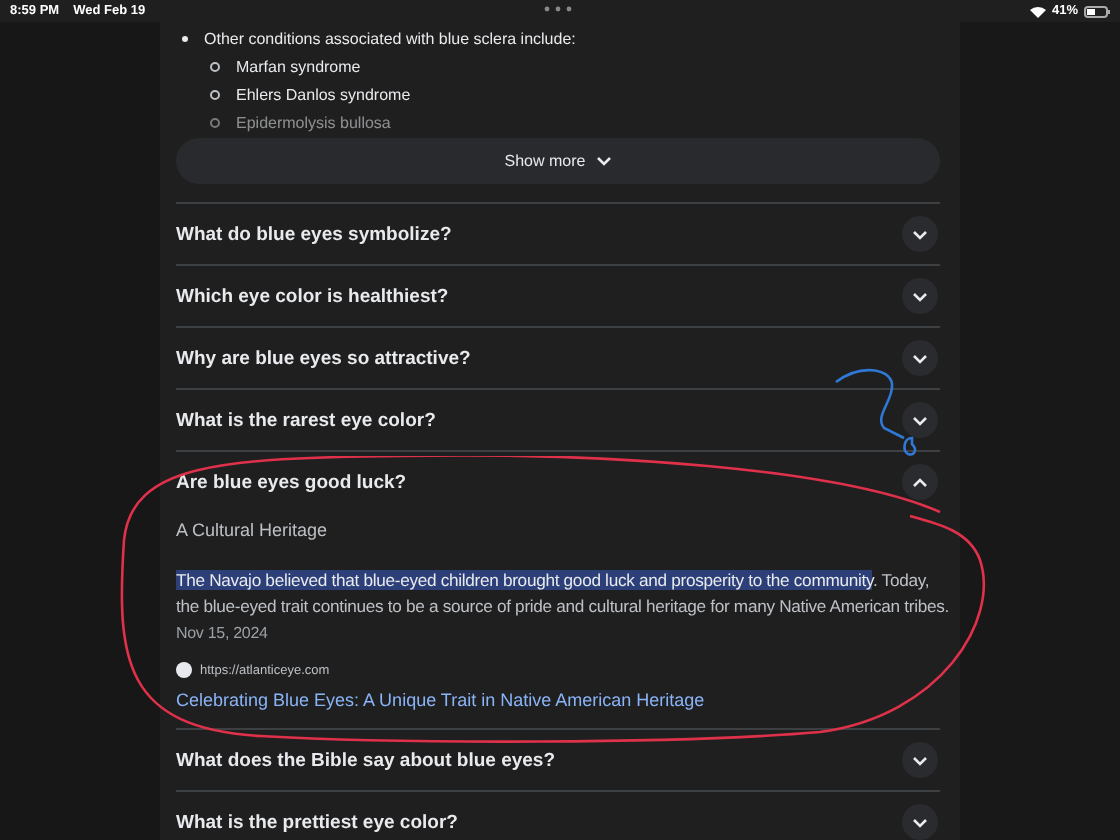 Image resolution: width=1120 pixels, height=840 pixels. Describe the element at coordinates (558, 161) in the screenshot. I see `show-more-button: Show more` at that location.